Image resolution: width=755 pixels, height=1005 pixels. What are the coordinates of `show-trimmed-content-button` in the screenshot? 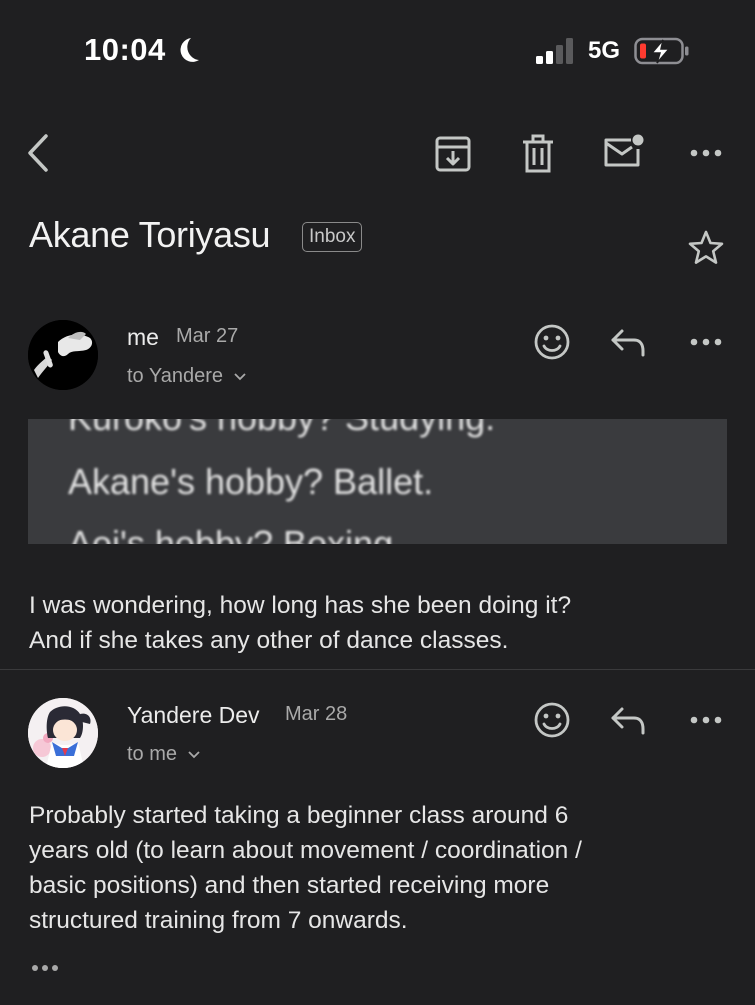 It's located at (47, 968).